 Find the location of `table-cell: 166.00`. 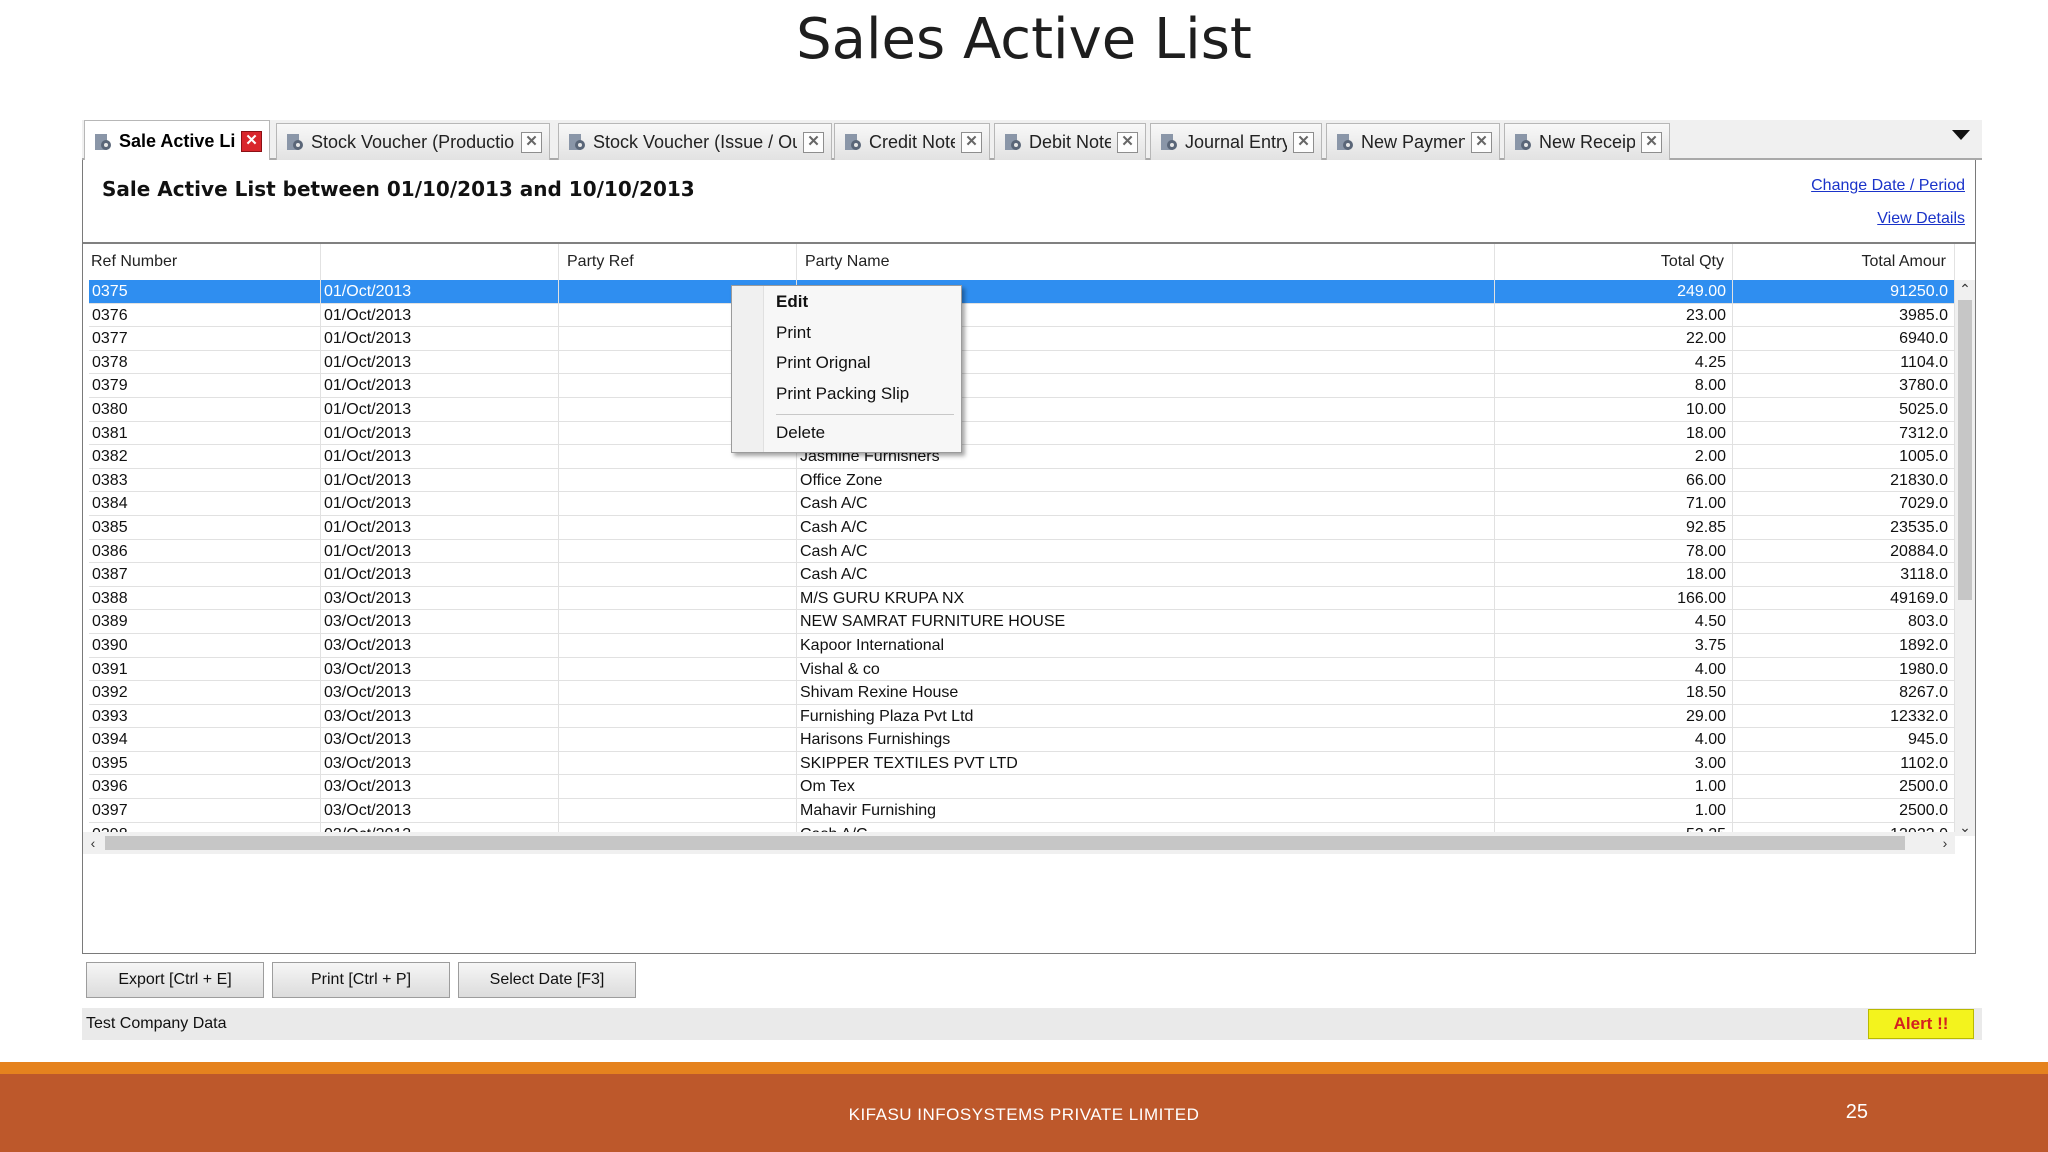

table-cell: 166.00 is located at coordinates (1614, 598).